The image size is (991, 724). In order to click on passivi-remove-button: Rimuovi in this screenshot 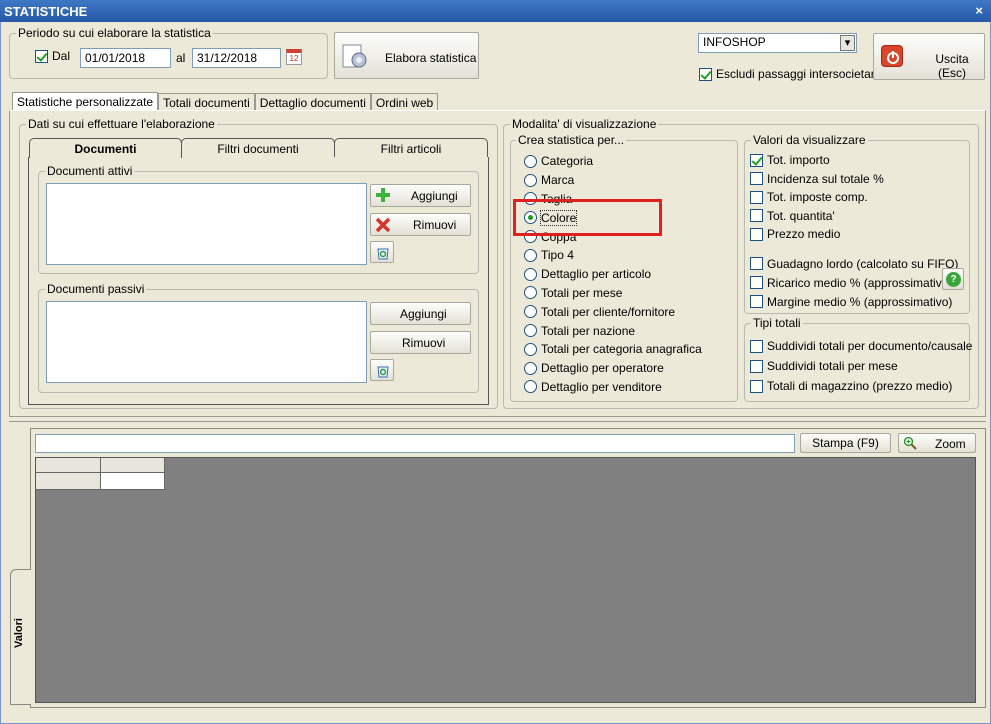, I will do `click(420, 342)`.